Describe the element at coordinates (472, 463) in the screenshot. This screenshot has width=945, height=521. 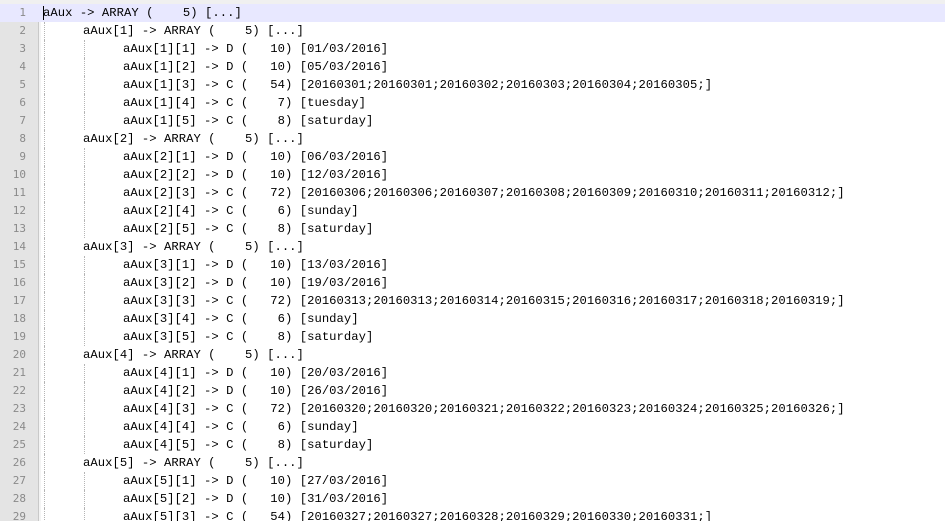
I see `editor-line: 26 aAux[5] -> ARRAY ( 5) [...]` at that location.